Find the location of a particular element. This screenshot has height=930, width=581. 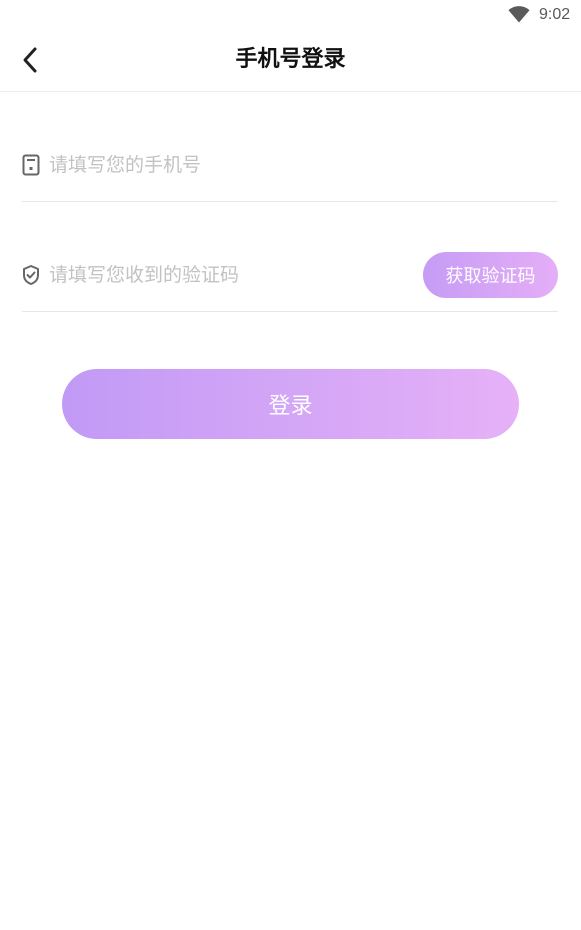

phone-input is located at coordinates (239, 165).